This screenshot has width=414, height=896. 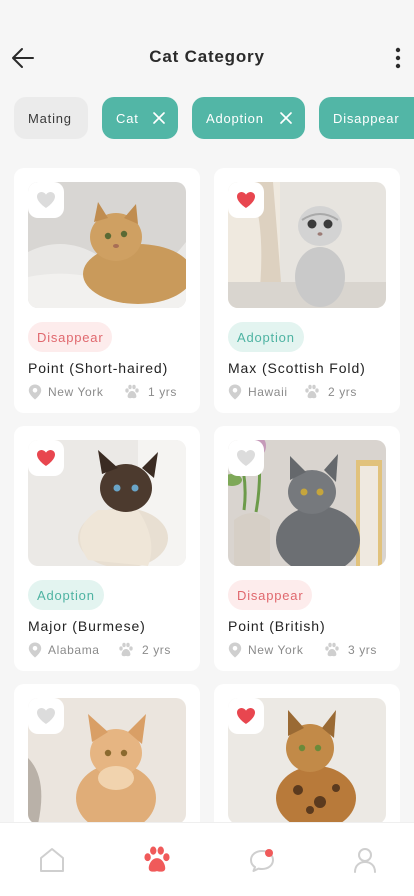 I want to click on profile-tab, so click(x=365, y=860).